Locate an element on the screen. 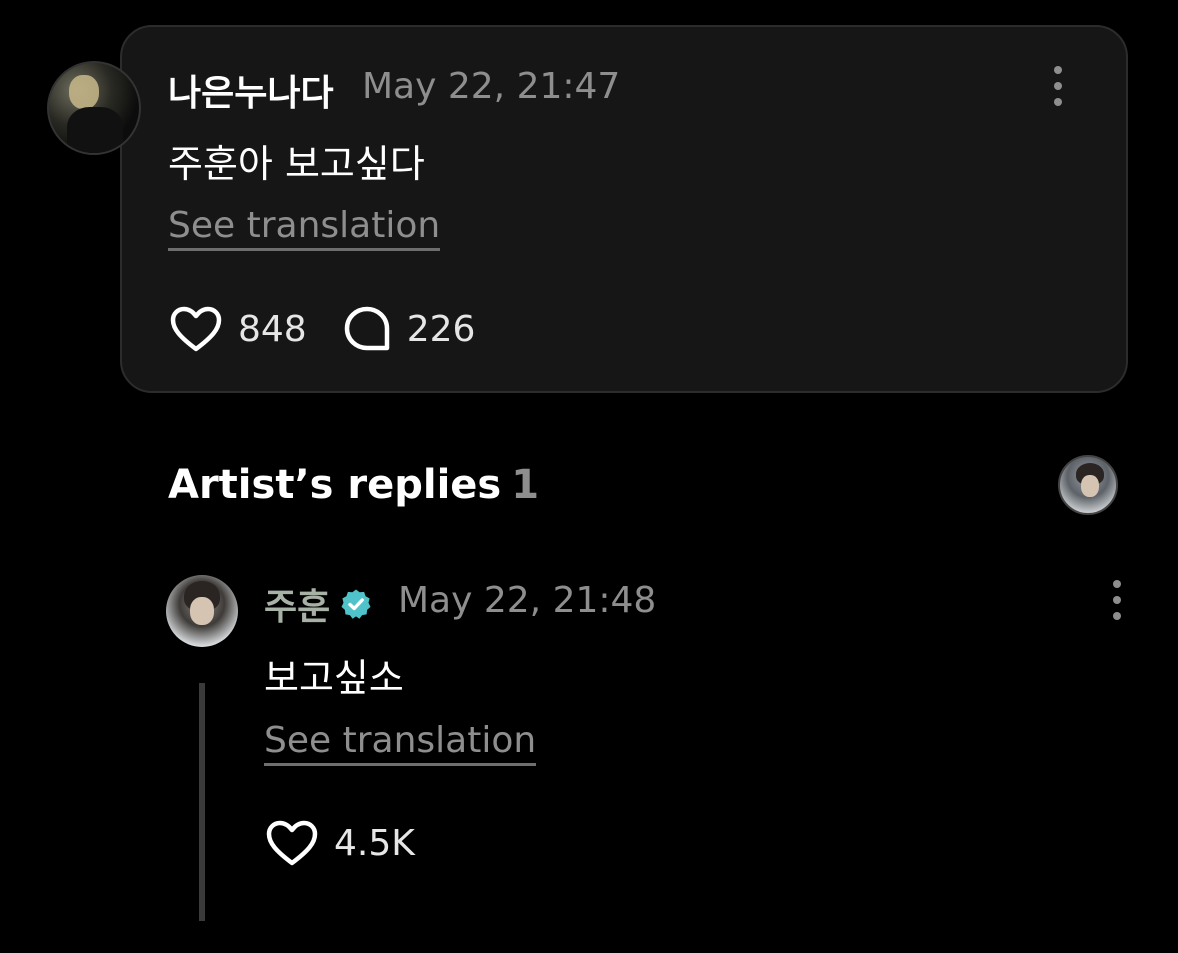 The height and width of the screenshot is (953, 1178). artist-name-row: 주훈 is located at coordinates (318, 604).